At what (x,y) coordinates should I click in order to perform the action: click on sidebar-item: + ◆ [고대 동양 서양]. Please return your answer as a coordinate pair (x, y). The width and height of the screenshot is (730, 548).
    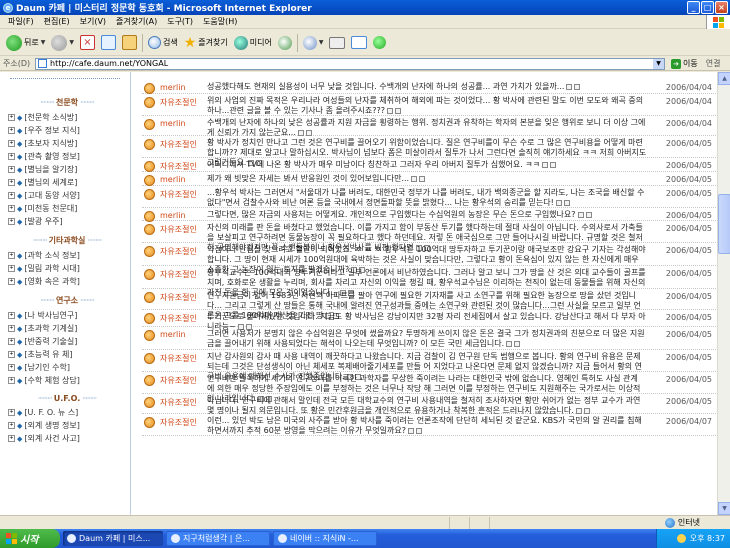
    Looking at the image, I should click on (67, 195).